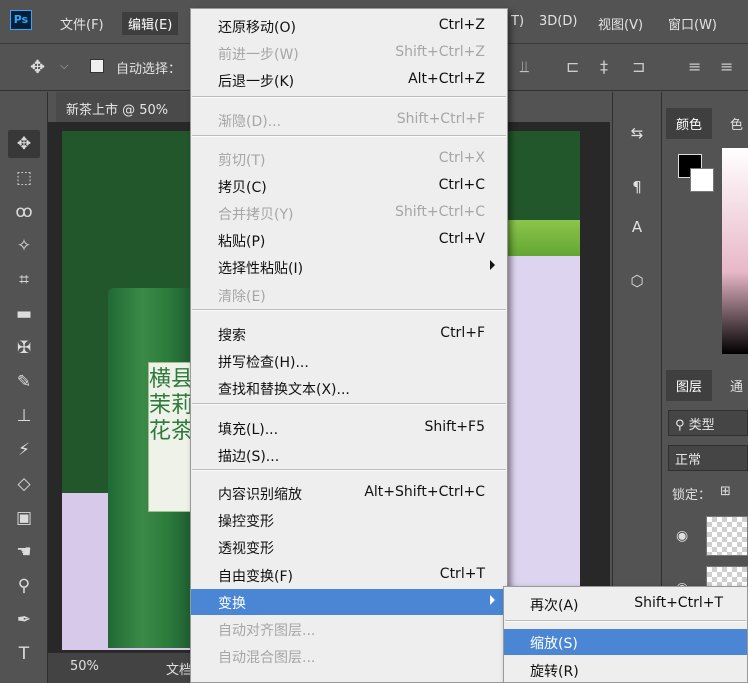 The height and width of the screenshot is (683, 748). What do you see at coordinates (349, 602) in the screenshot?
I see `edit-menu-item: 变换` at bounding box center [349, 602].